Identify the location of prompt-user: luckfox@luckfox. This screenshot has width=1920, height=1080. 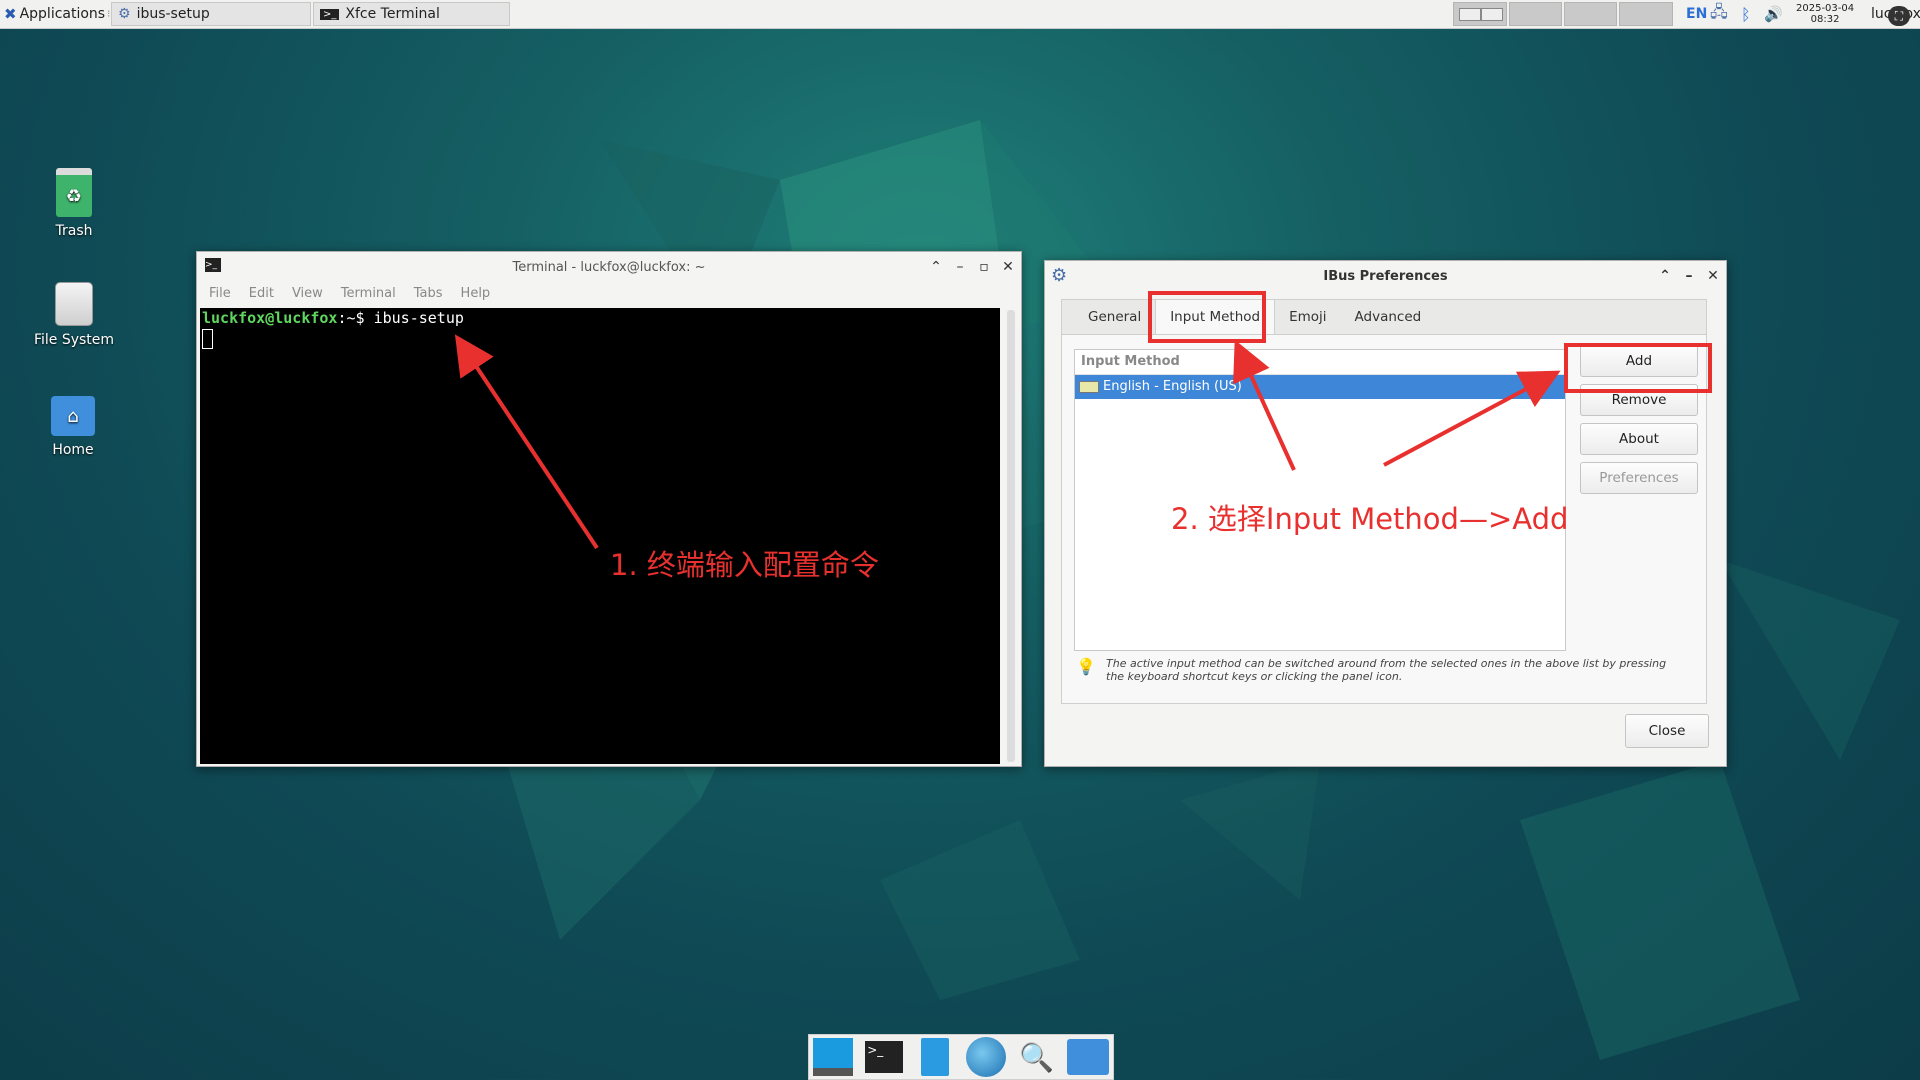
(270, 318).